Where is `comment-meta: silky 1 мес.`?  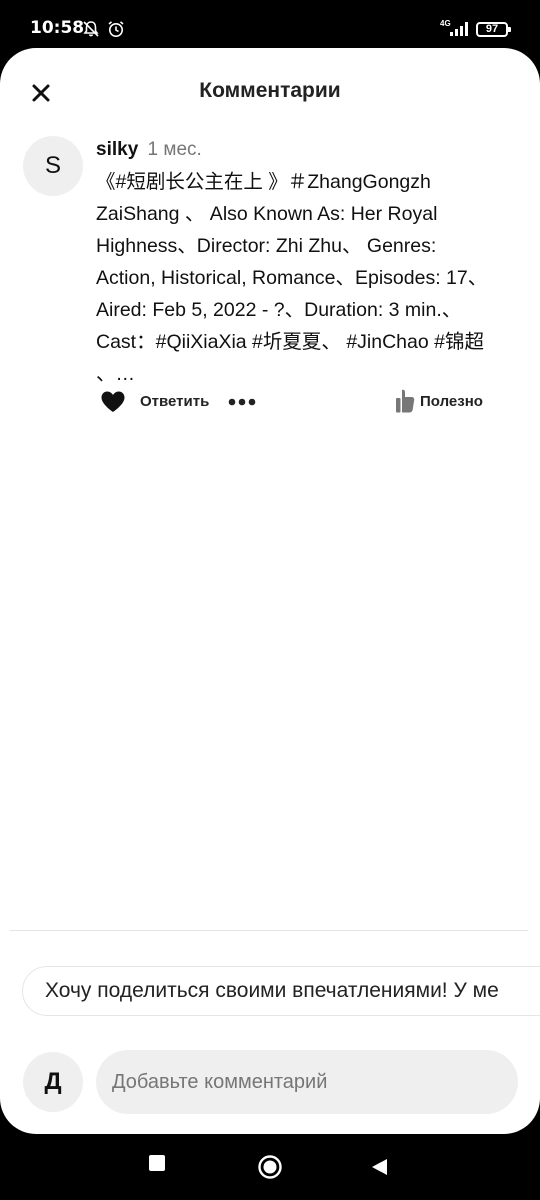 comment-meta: silky 1 мес. is located at coordinates (149, 150).